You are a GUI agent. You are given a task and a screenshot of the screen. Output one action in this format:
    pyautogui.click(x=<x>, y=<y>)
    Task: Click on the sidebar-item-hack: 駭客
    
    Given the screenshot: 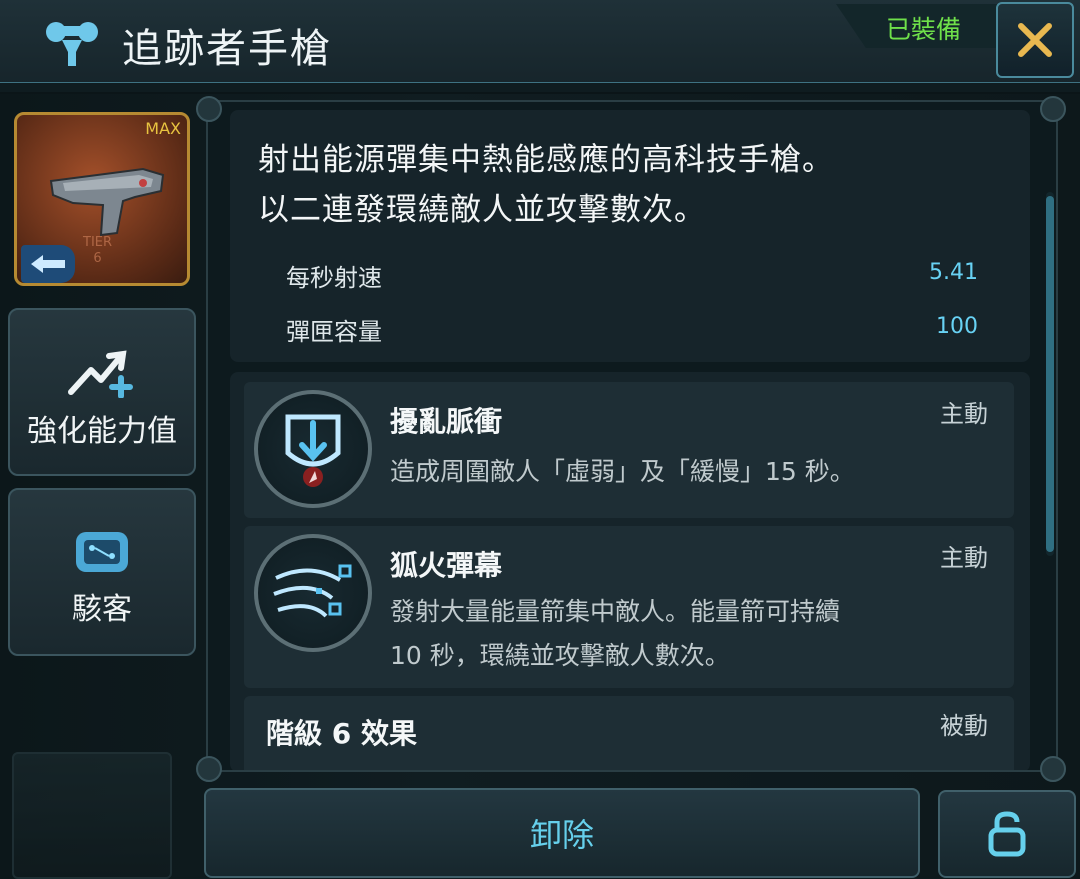 What is the action you would take?
    pyautogui.click(x=102, y=572)
    